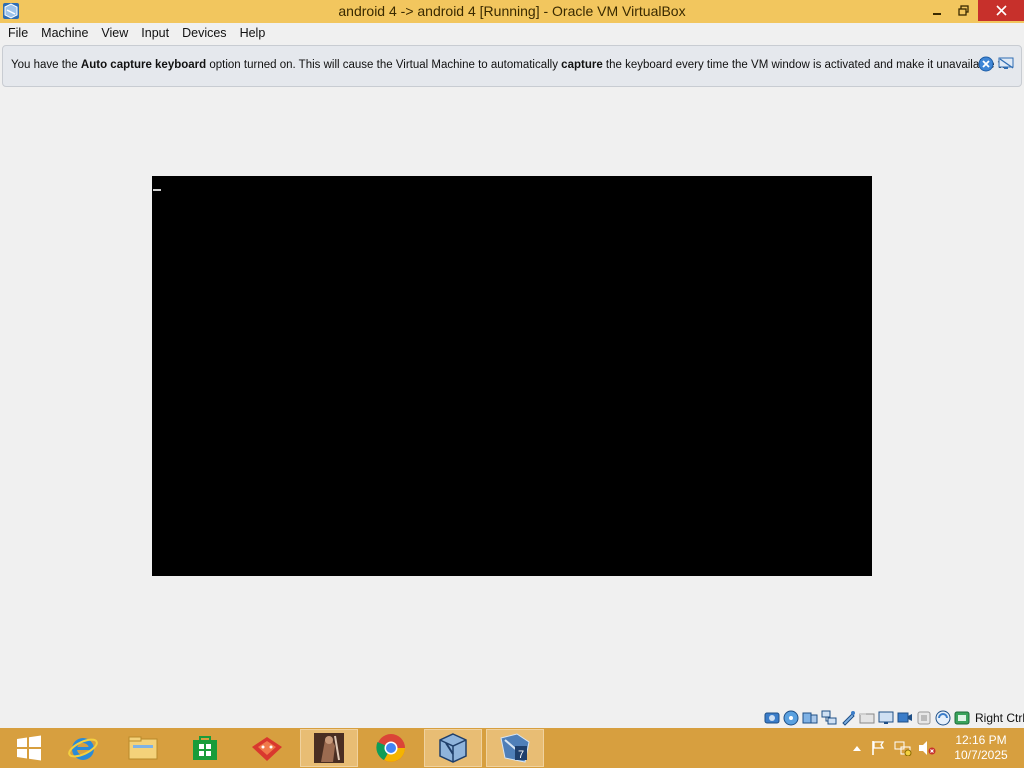  I want to click on mouse-integration-icon, so click(943, 718).